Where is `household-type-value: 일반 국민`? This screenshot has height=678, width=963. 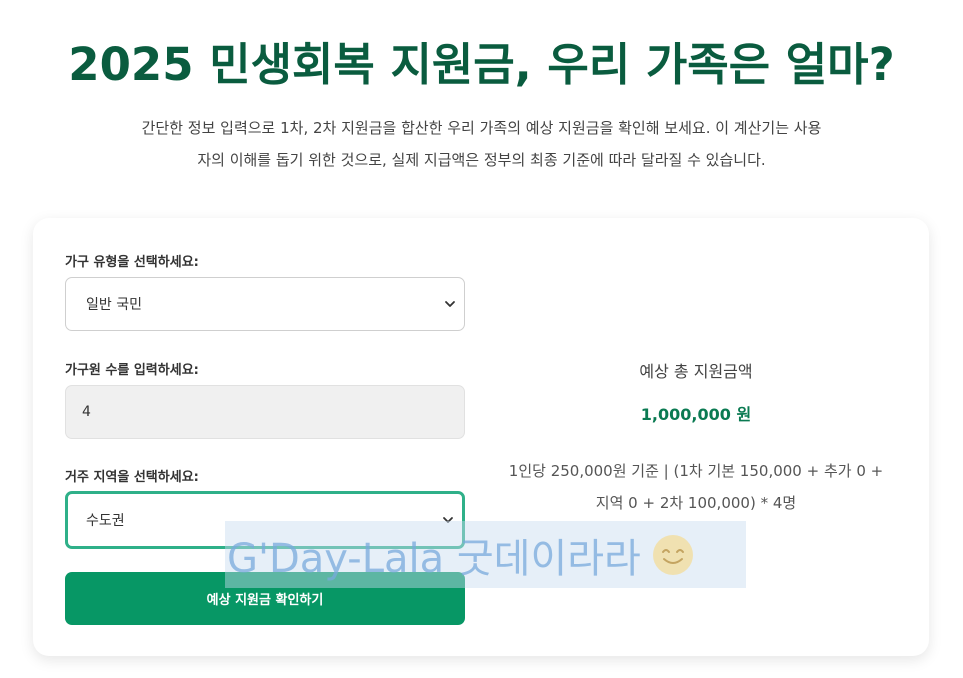 household-type-value: 일반 국민 is located at coordinates (114, 305).